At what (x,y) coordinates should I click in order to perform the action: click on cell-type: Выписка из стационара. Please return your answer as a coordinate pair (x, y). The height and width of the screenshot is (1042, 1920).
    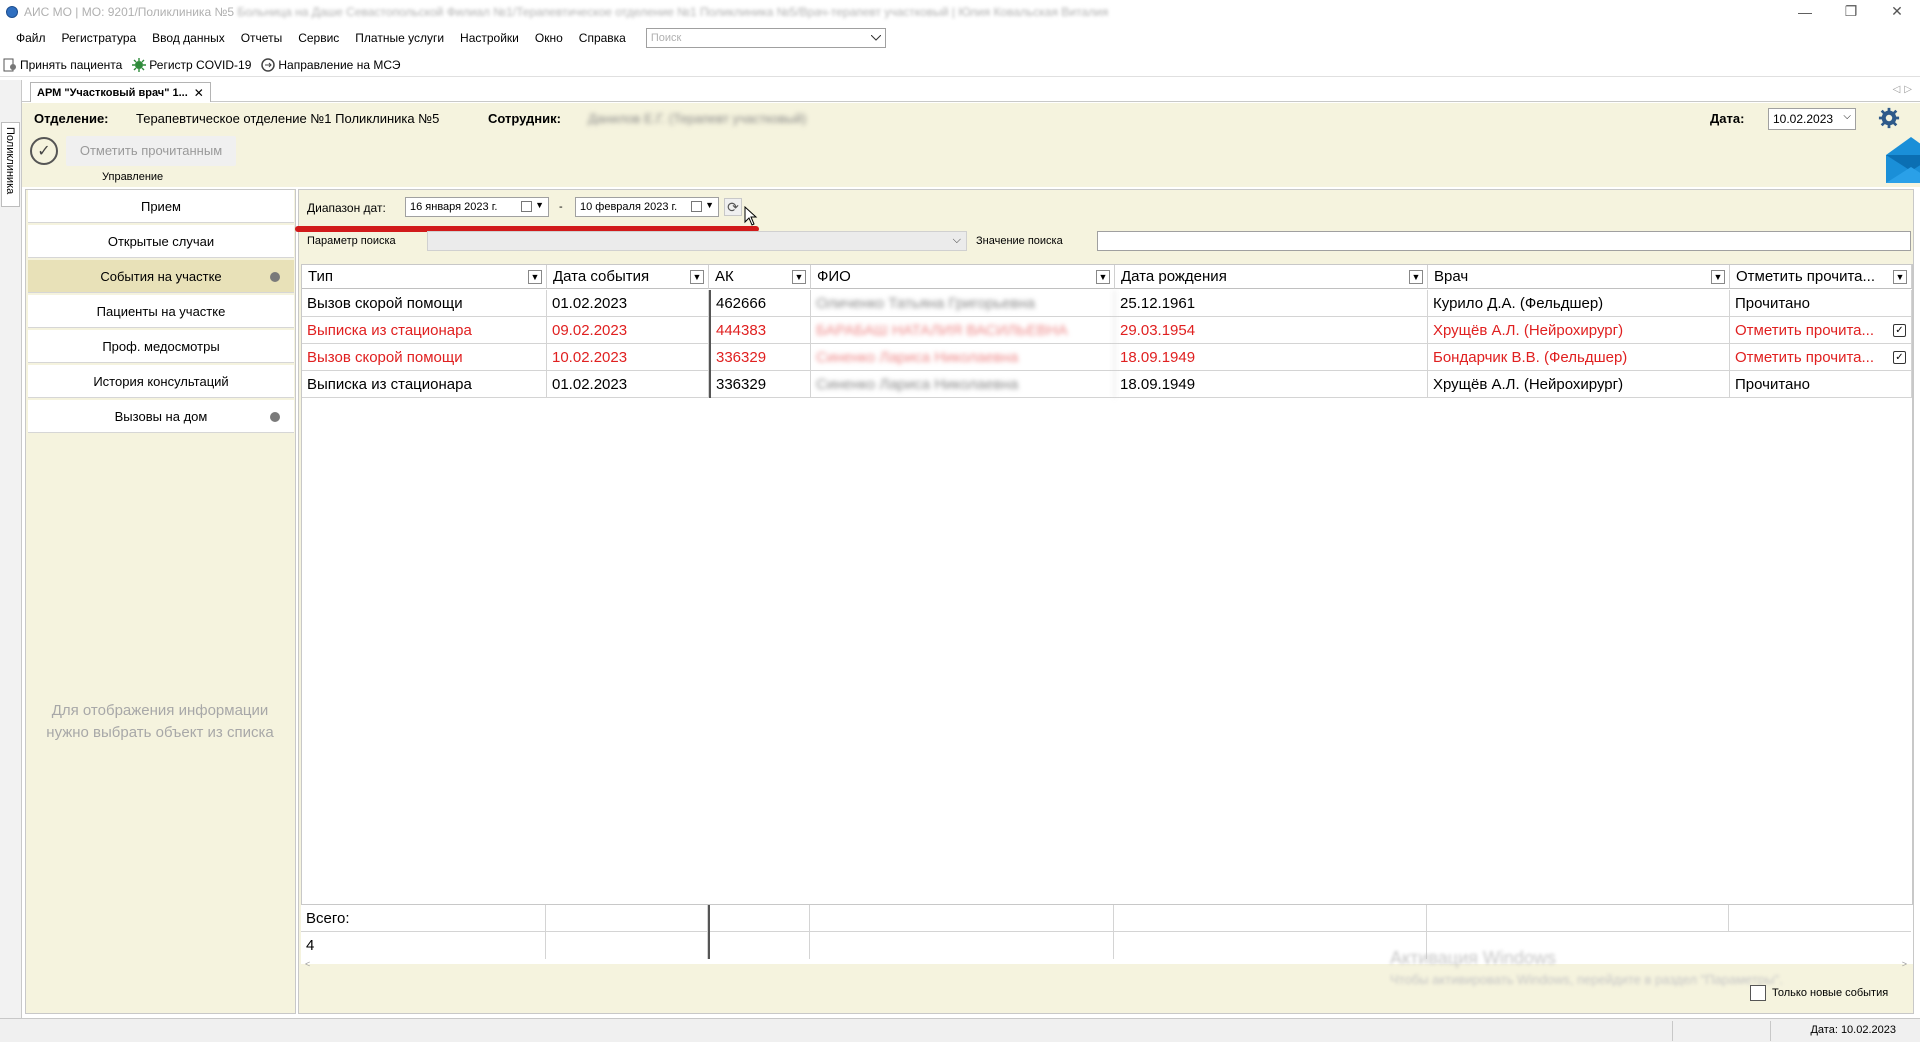
    Looking at the image, I should click on (424, 330).